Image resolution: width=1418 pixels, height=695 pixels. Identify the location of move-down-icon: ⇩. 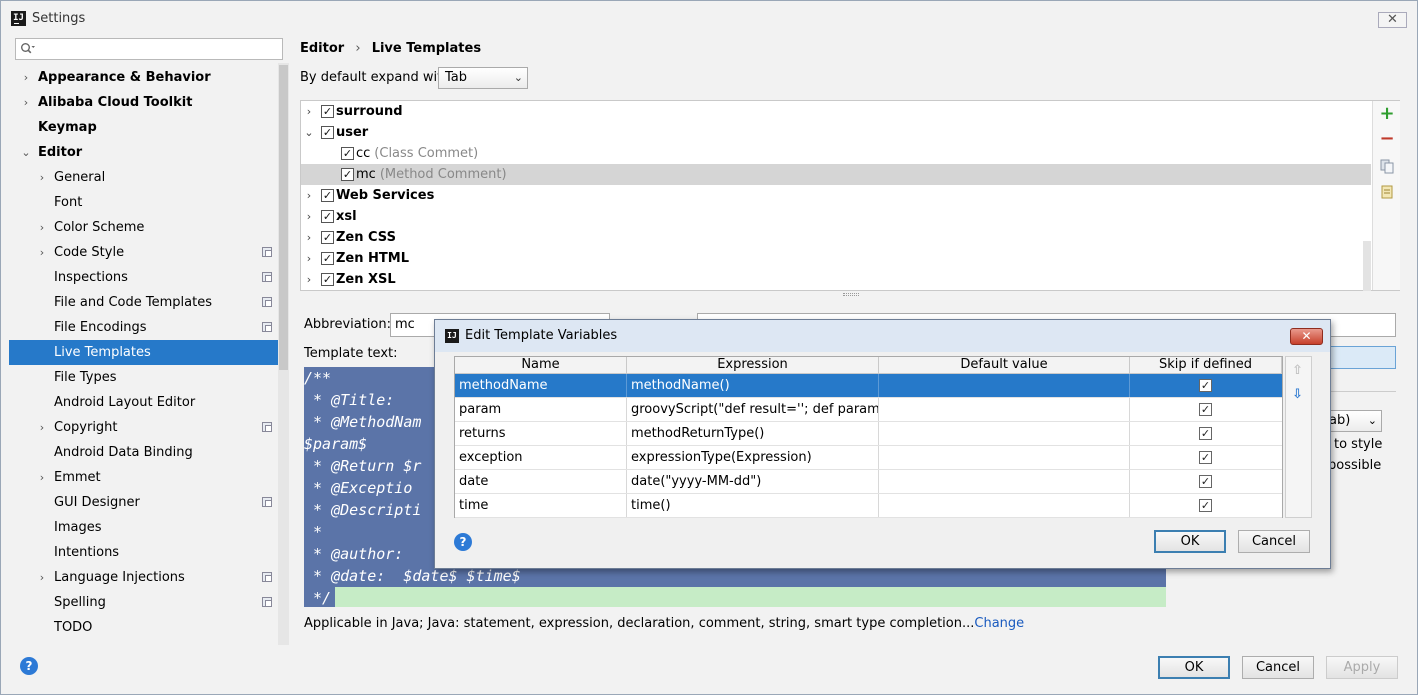
(1297, 394).